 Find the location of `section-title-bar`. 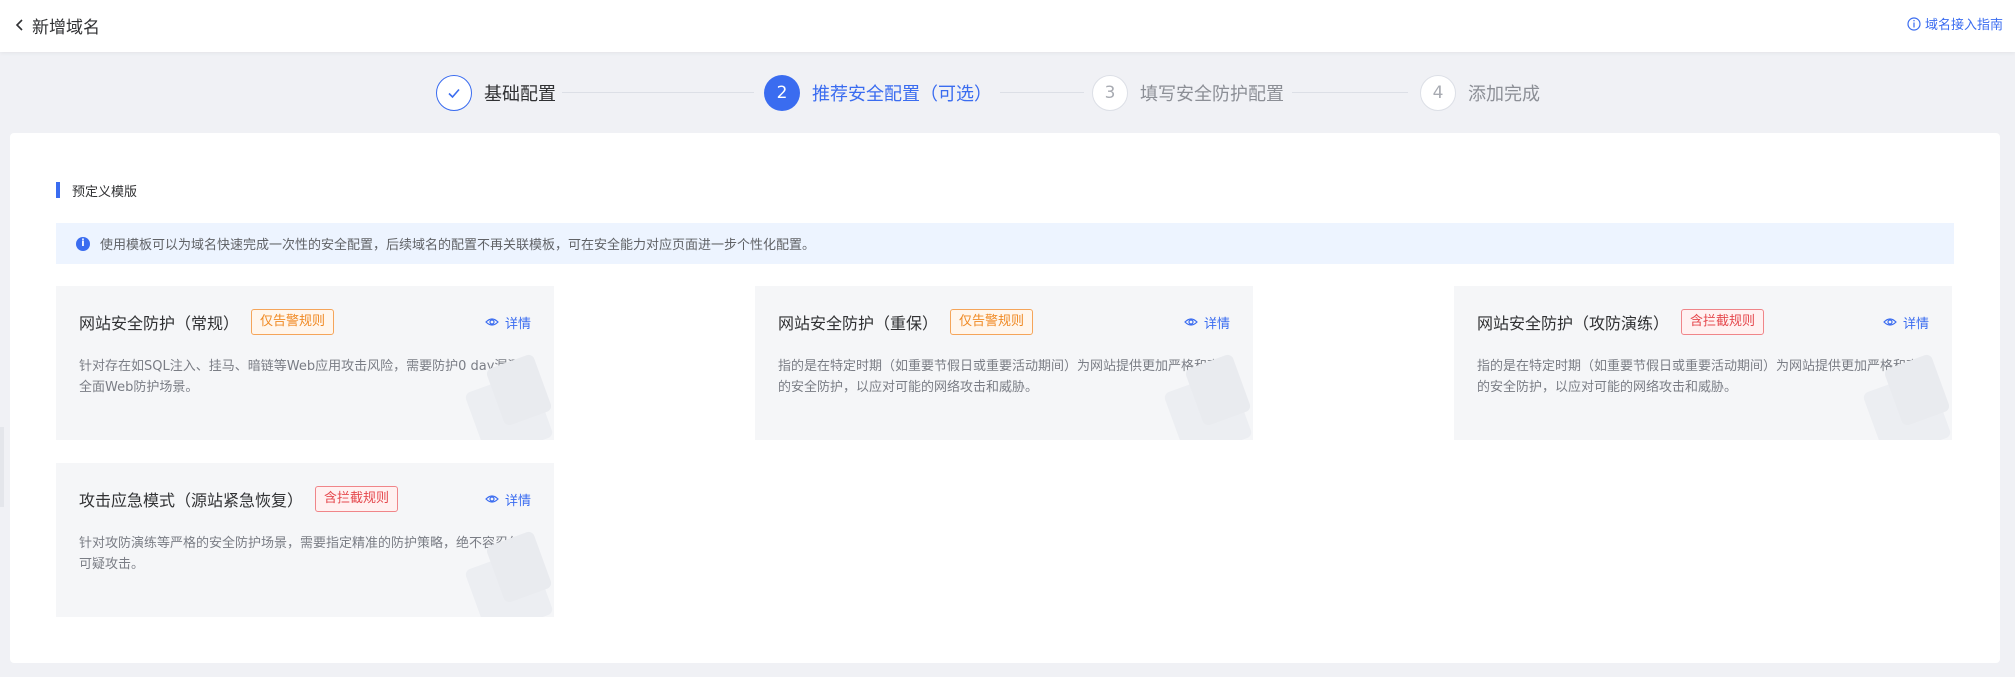

section-title-bar is located at coordinates (58, 190).